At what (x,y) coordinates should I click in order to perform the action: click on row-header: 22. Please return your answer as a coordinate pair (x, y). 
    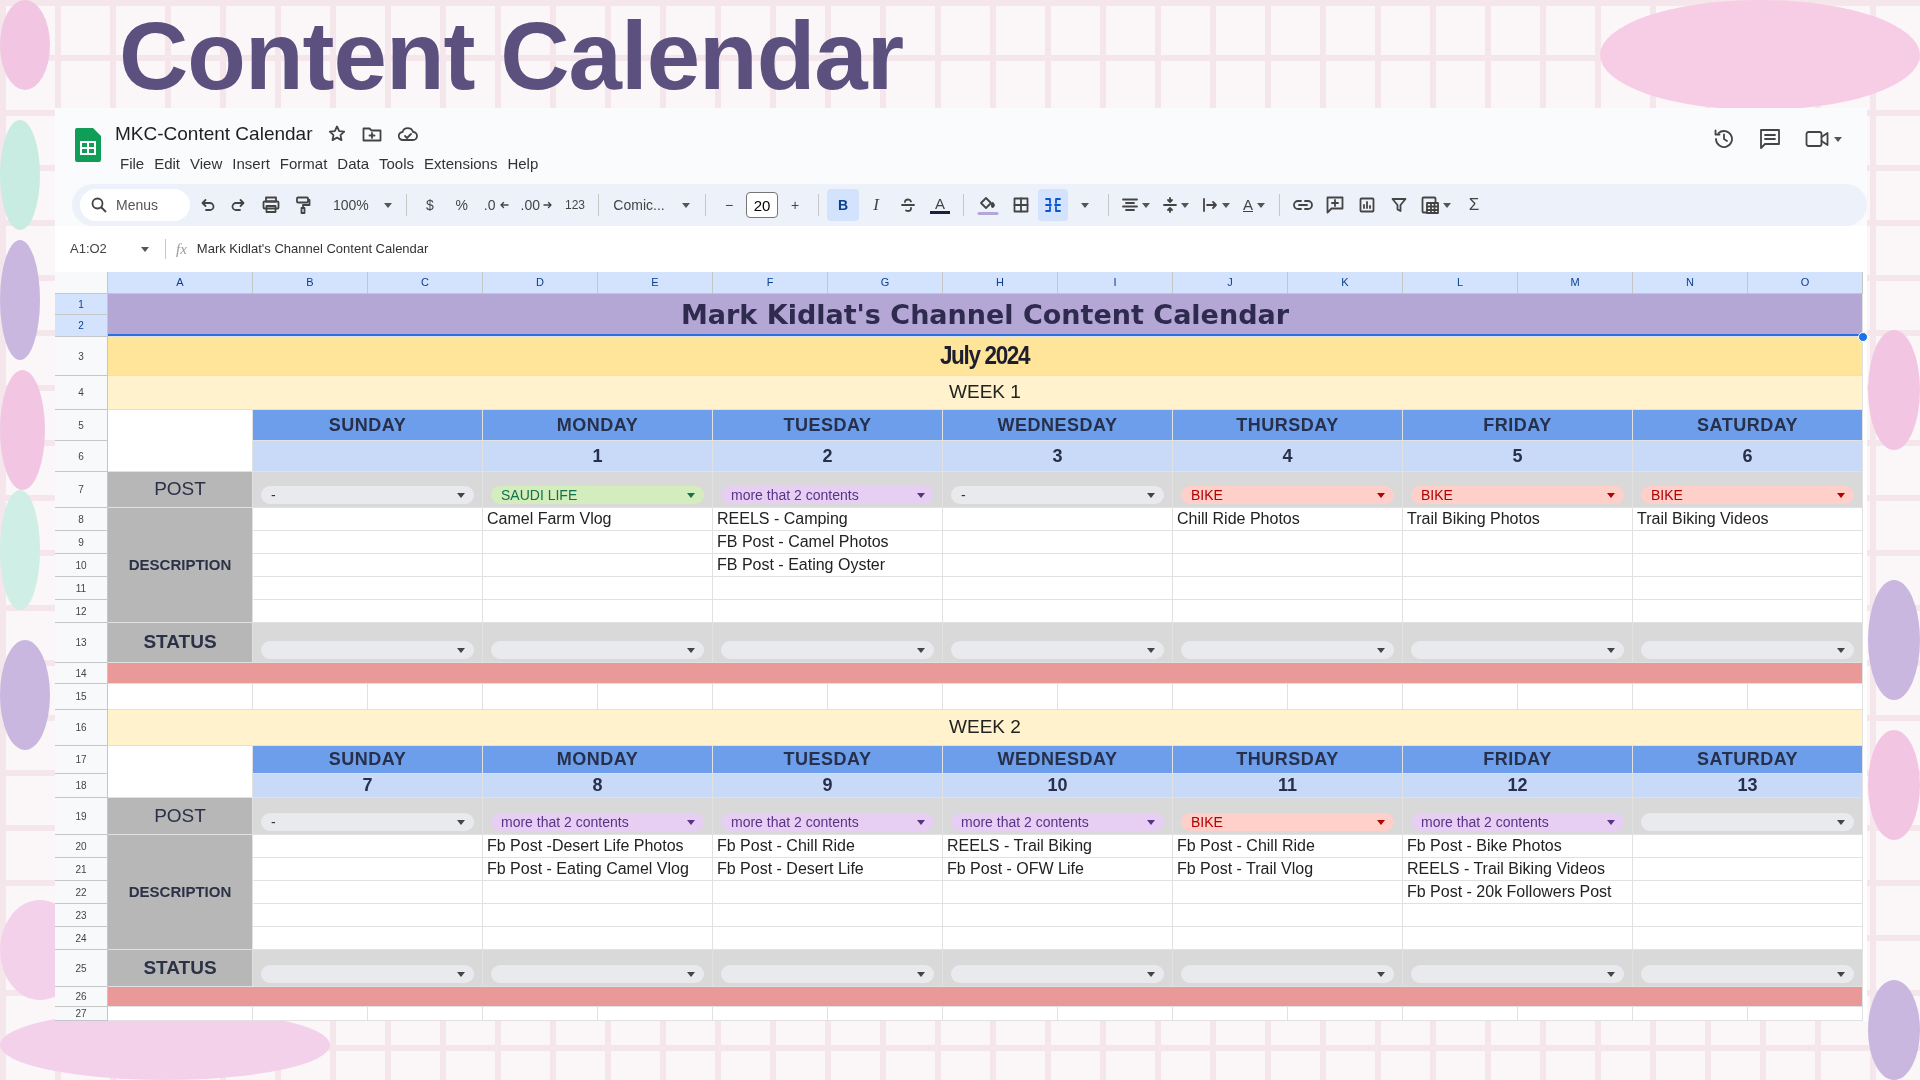
    Looking at the image, I should click on (81, 892).